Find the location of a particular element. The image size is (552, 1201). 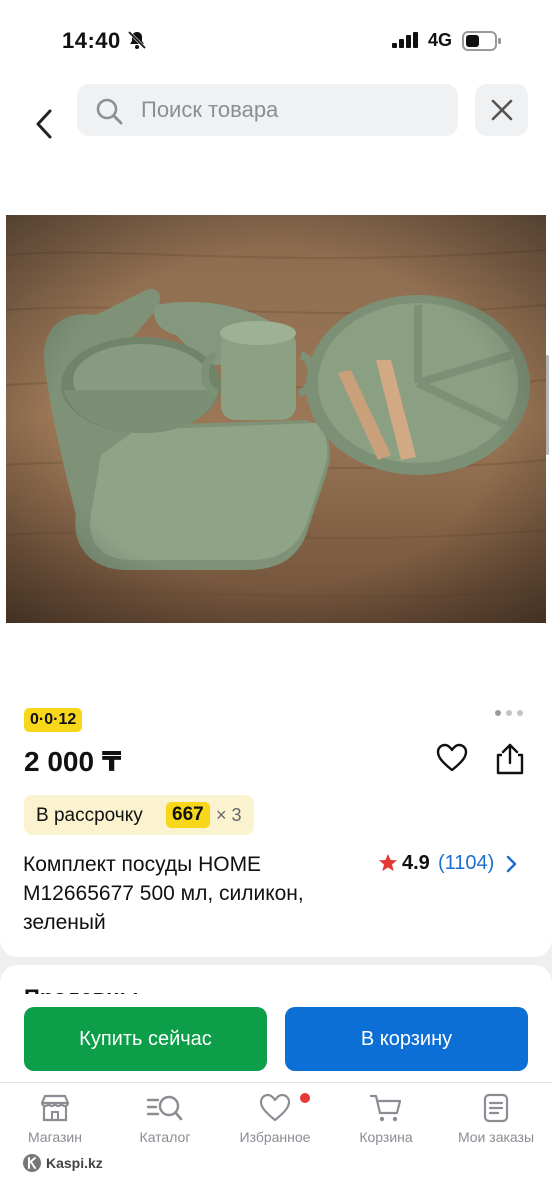

tab-cart-label: Корзина is located at coordinates (386, 1137).